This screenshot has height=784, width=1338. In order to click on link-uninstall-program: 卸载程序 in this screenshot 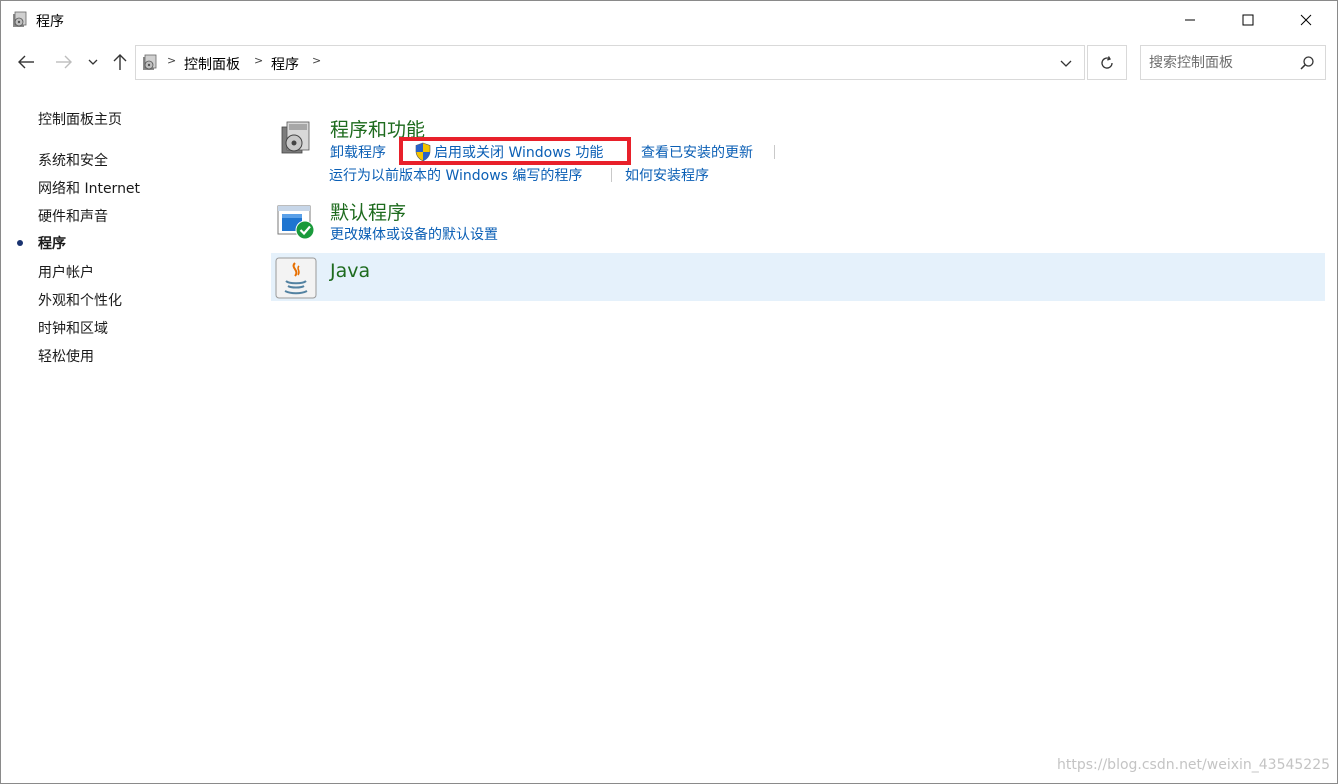, I will do `click(358, 152)`.